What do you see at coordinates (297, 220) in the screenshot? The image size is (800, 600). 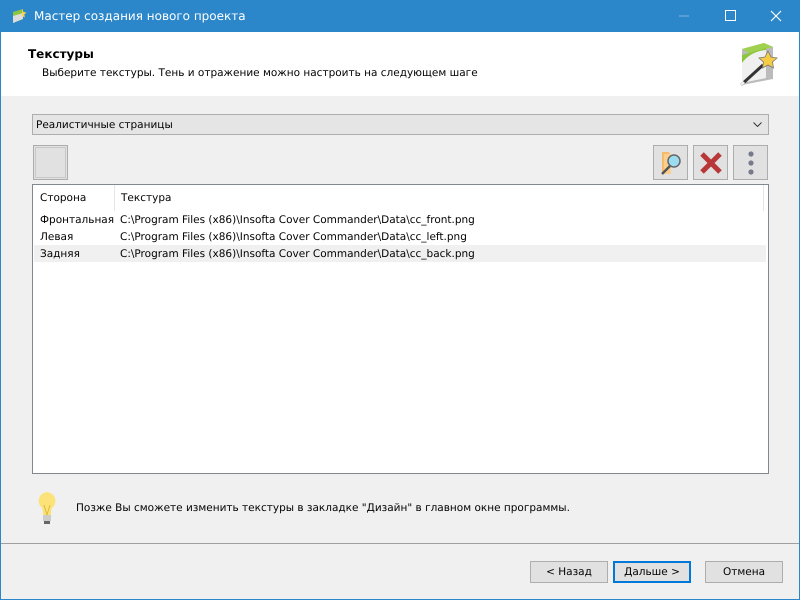 I see `table-cell-text: C:\Program Files (x86)\Insofta Cover Commander\Data\cc_front.png` at bounding box center [297, 220].